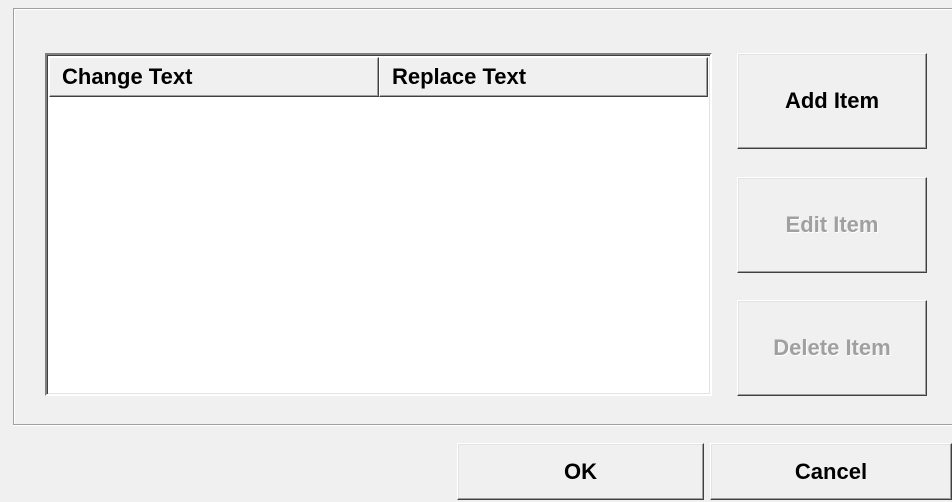 This screenshot has height=502, width=952. Describe the element at coordinates (831, 471) in the screenshot. I see `cancel-button: Cancel` at that location.